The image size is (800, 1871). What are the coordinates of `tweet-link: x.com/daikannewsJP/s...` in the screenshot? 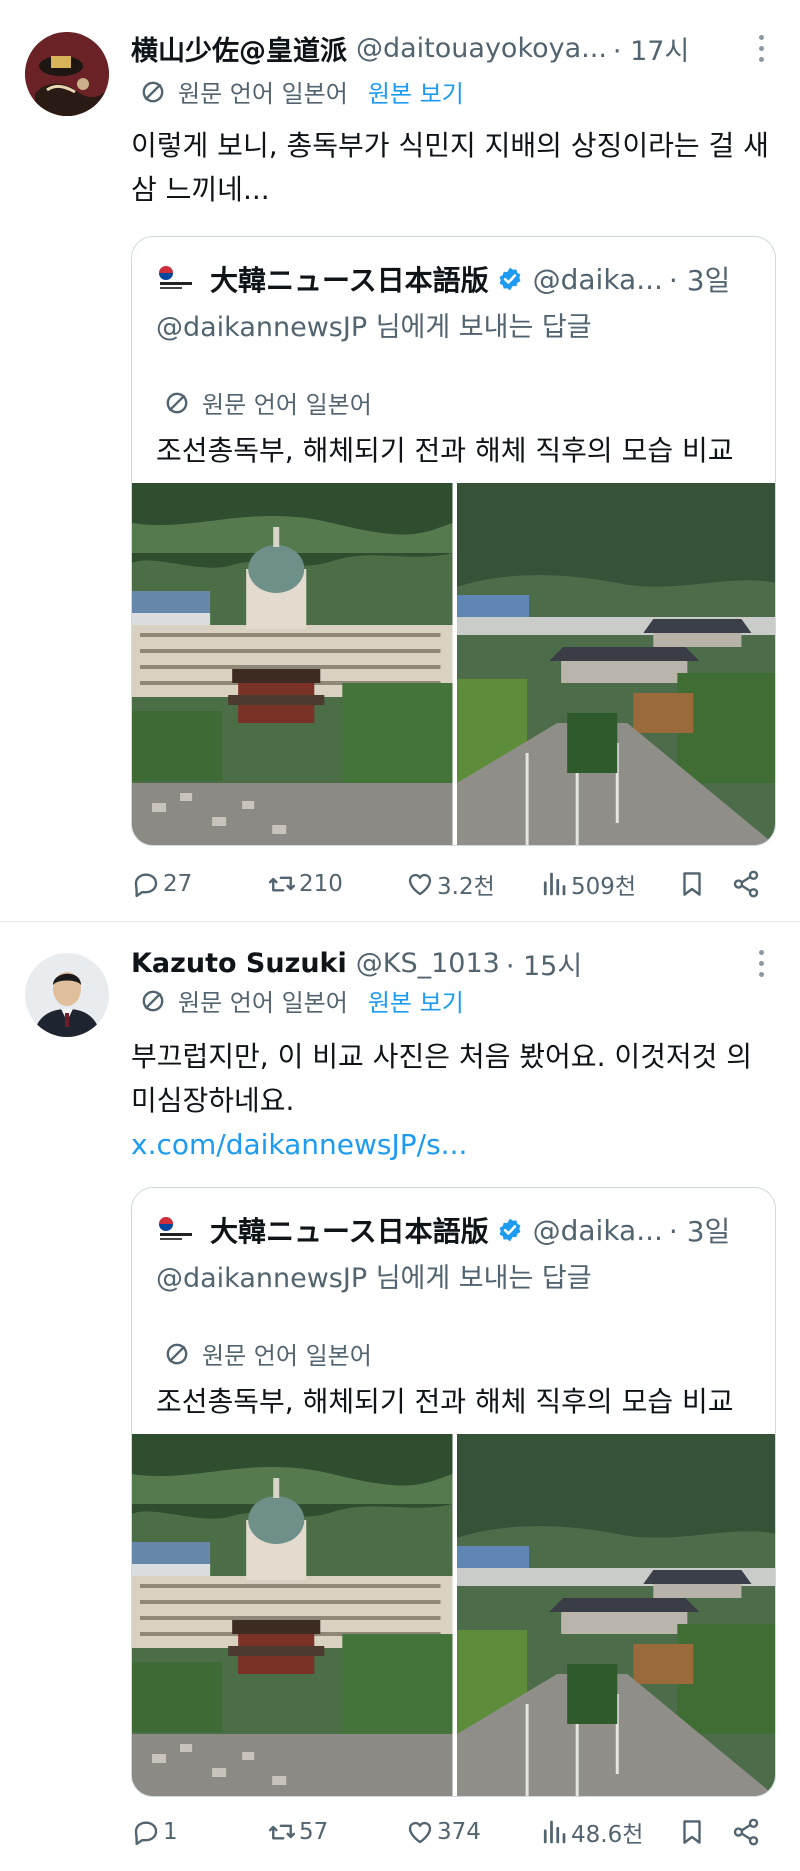 It's located at (450, 1145).